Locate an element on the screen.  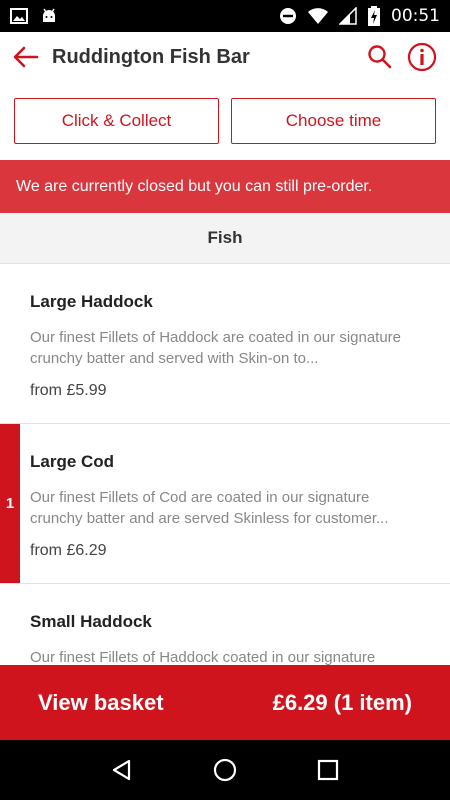
do-not-disturb-icon is located at coordinates (288, 16).